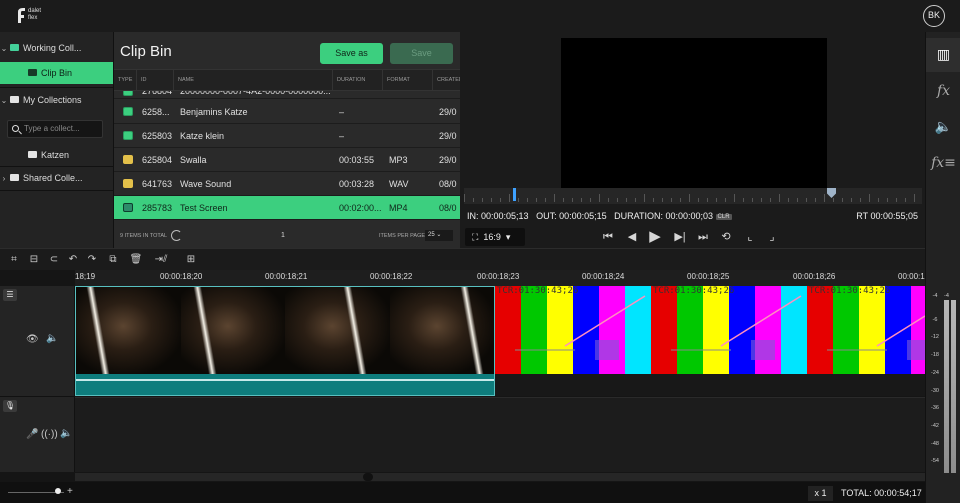 This screenshot has width=960, height=503. I want to click on sidebar-item-label: My Collections, so click(52, 100).